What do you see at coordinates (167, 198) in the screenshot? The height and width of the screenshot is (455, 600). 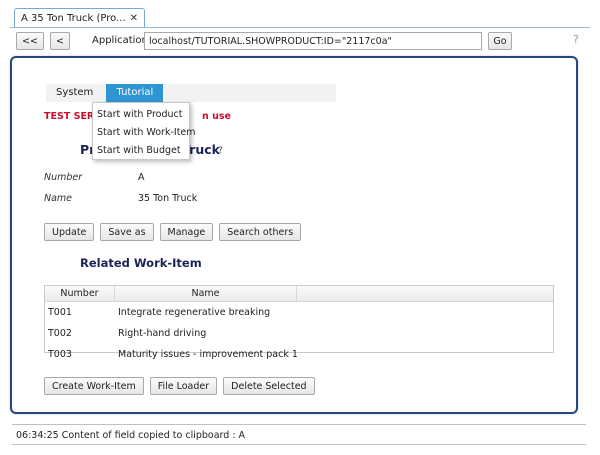 I see `name-value: 35 Ton Truck` at bounding box center [167, 198].